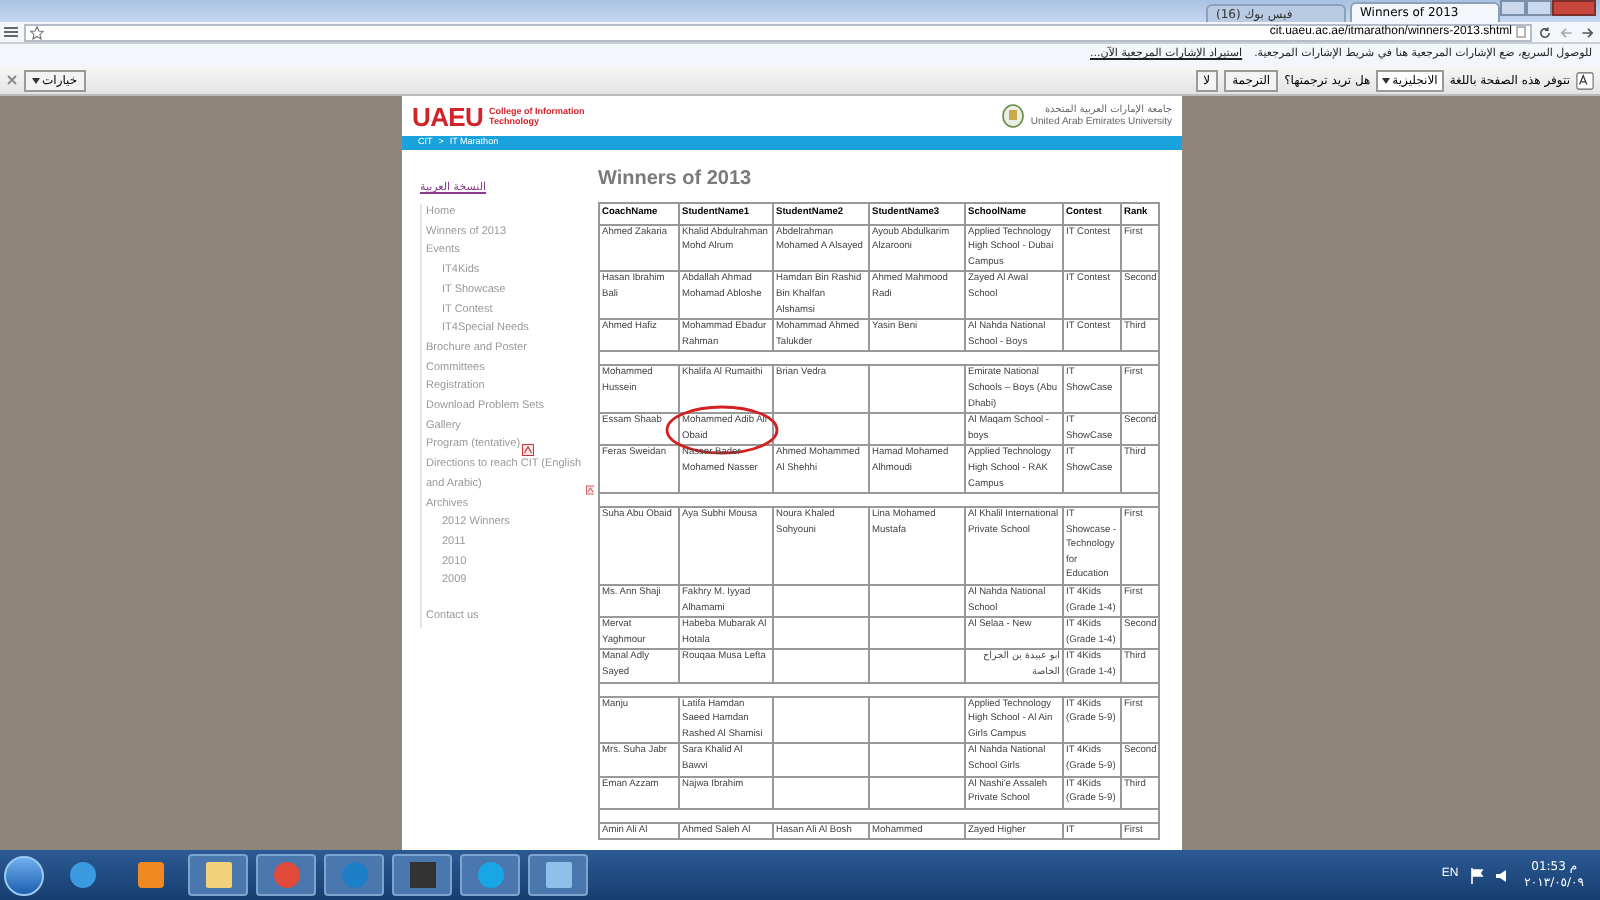 This screenshot has width=1600, height=900. Describe the element at coordinates (448, 116) in the screenshot. I see `uaeu-logo: UAEU` at that location.